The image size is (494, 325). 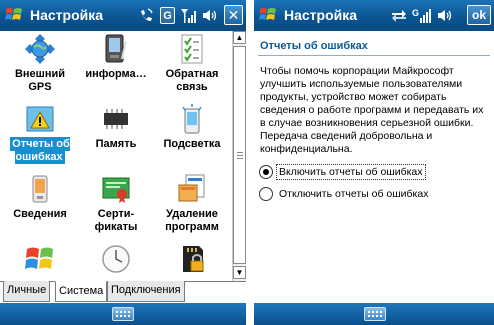 What do you see at coordinates (116, 206) in the screenshot?
I see `settings-item-certificates: Серти-фикаты` at bounding box center [116, 206].